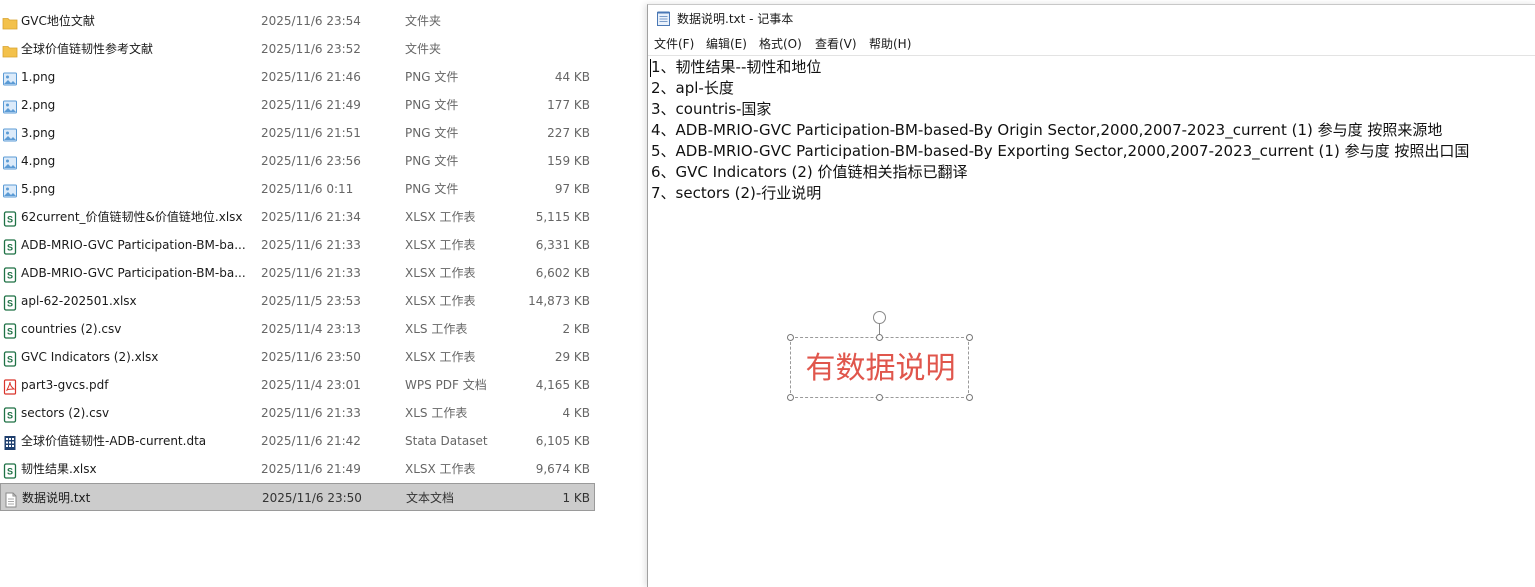 The height and width of the screenshot is (587, 1535). What do you see at coordinates (79, 301) in the screenshot?
I see `file-name: apl-62-202501.xlsx` at bounding box center [79, 301].